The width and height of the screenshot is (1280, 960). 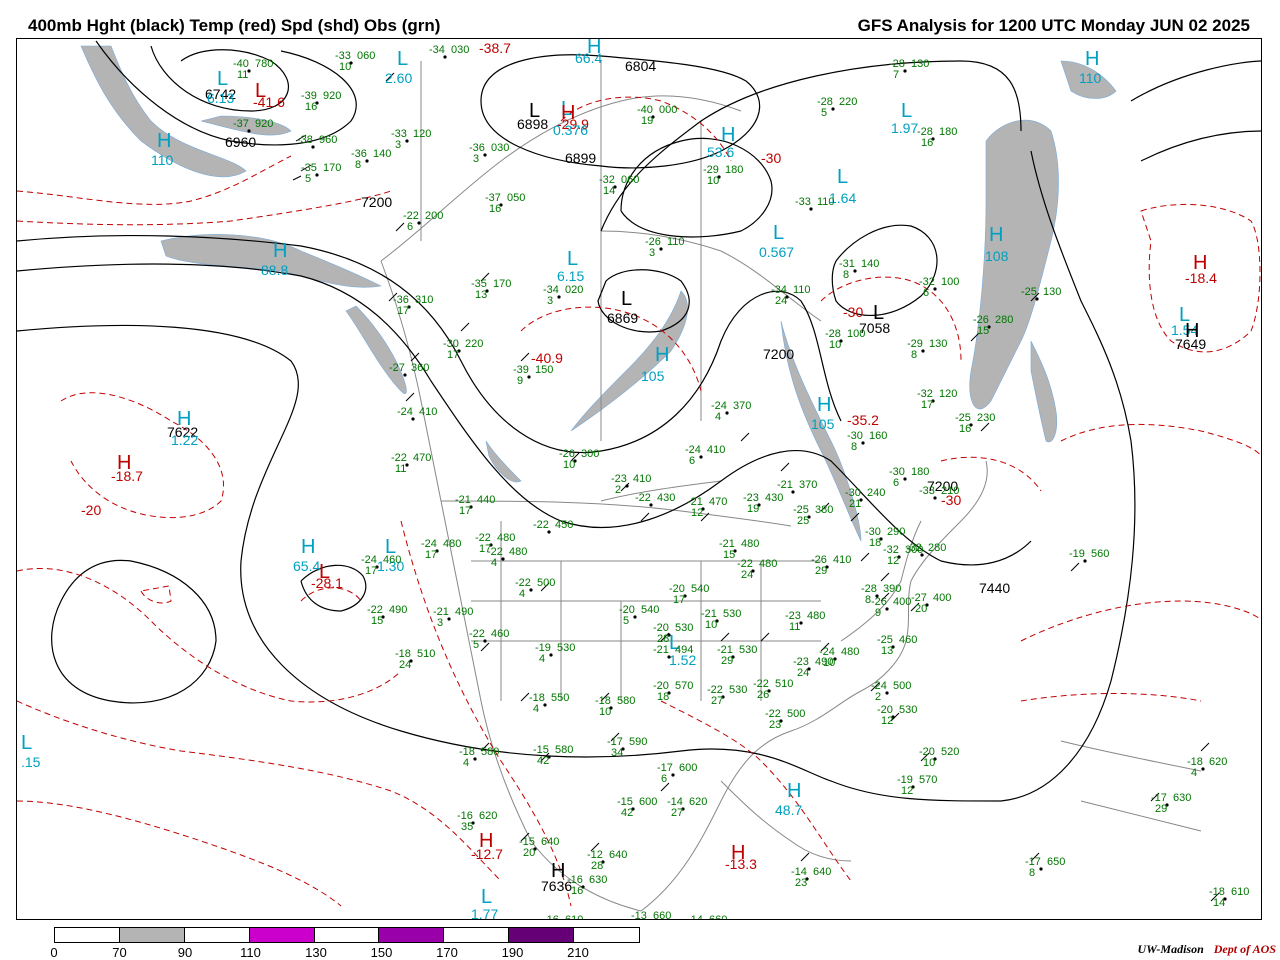 I want to click on station-ob: -16 63016, so click(x=587, y=885).